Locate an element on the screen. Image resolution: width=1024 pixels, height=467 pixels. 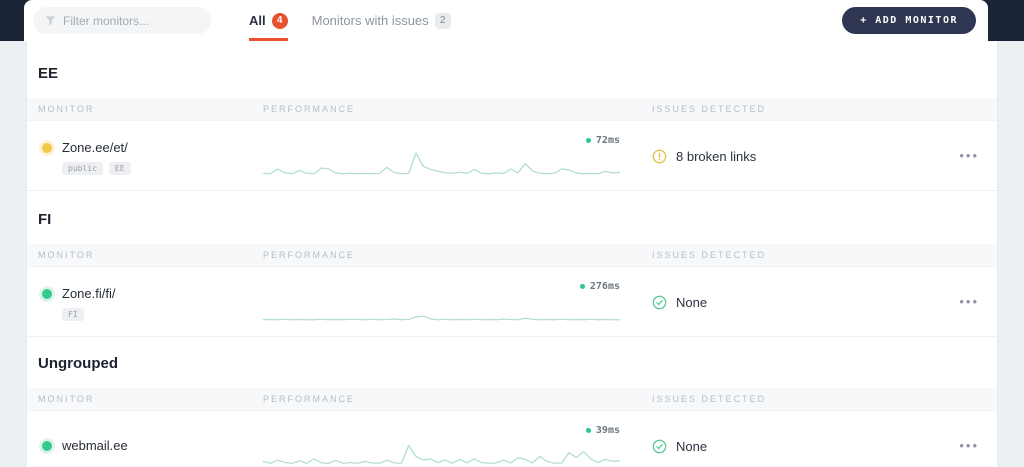
monitor-row: webmail.ee 39ms None ••• is located at coordinates (512, 439).